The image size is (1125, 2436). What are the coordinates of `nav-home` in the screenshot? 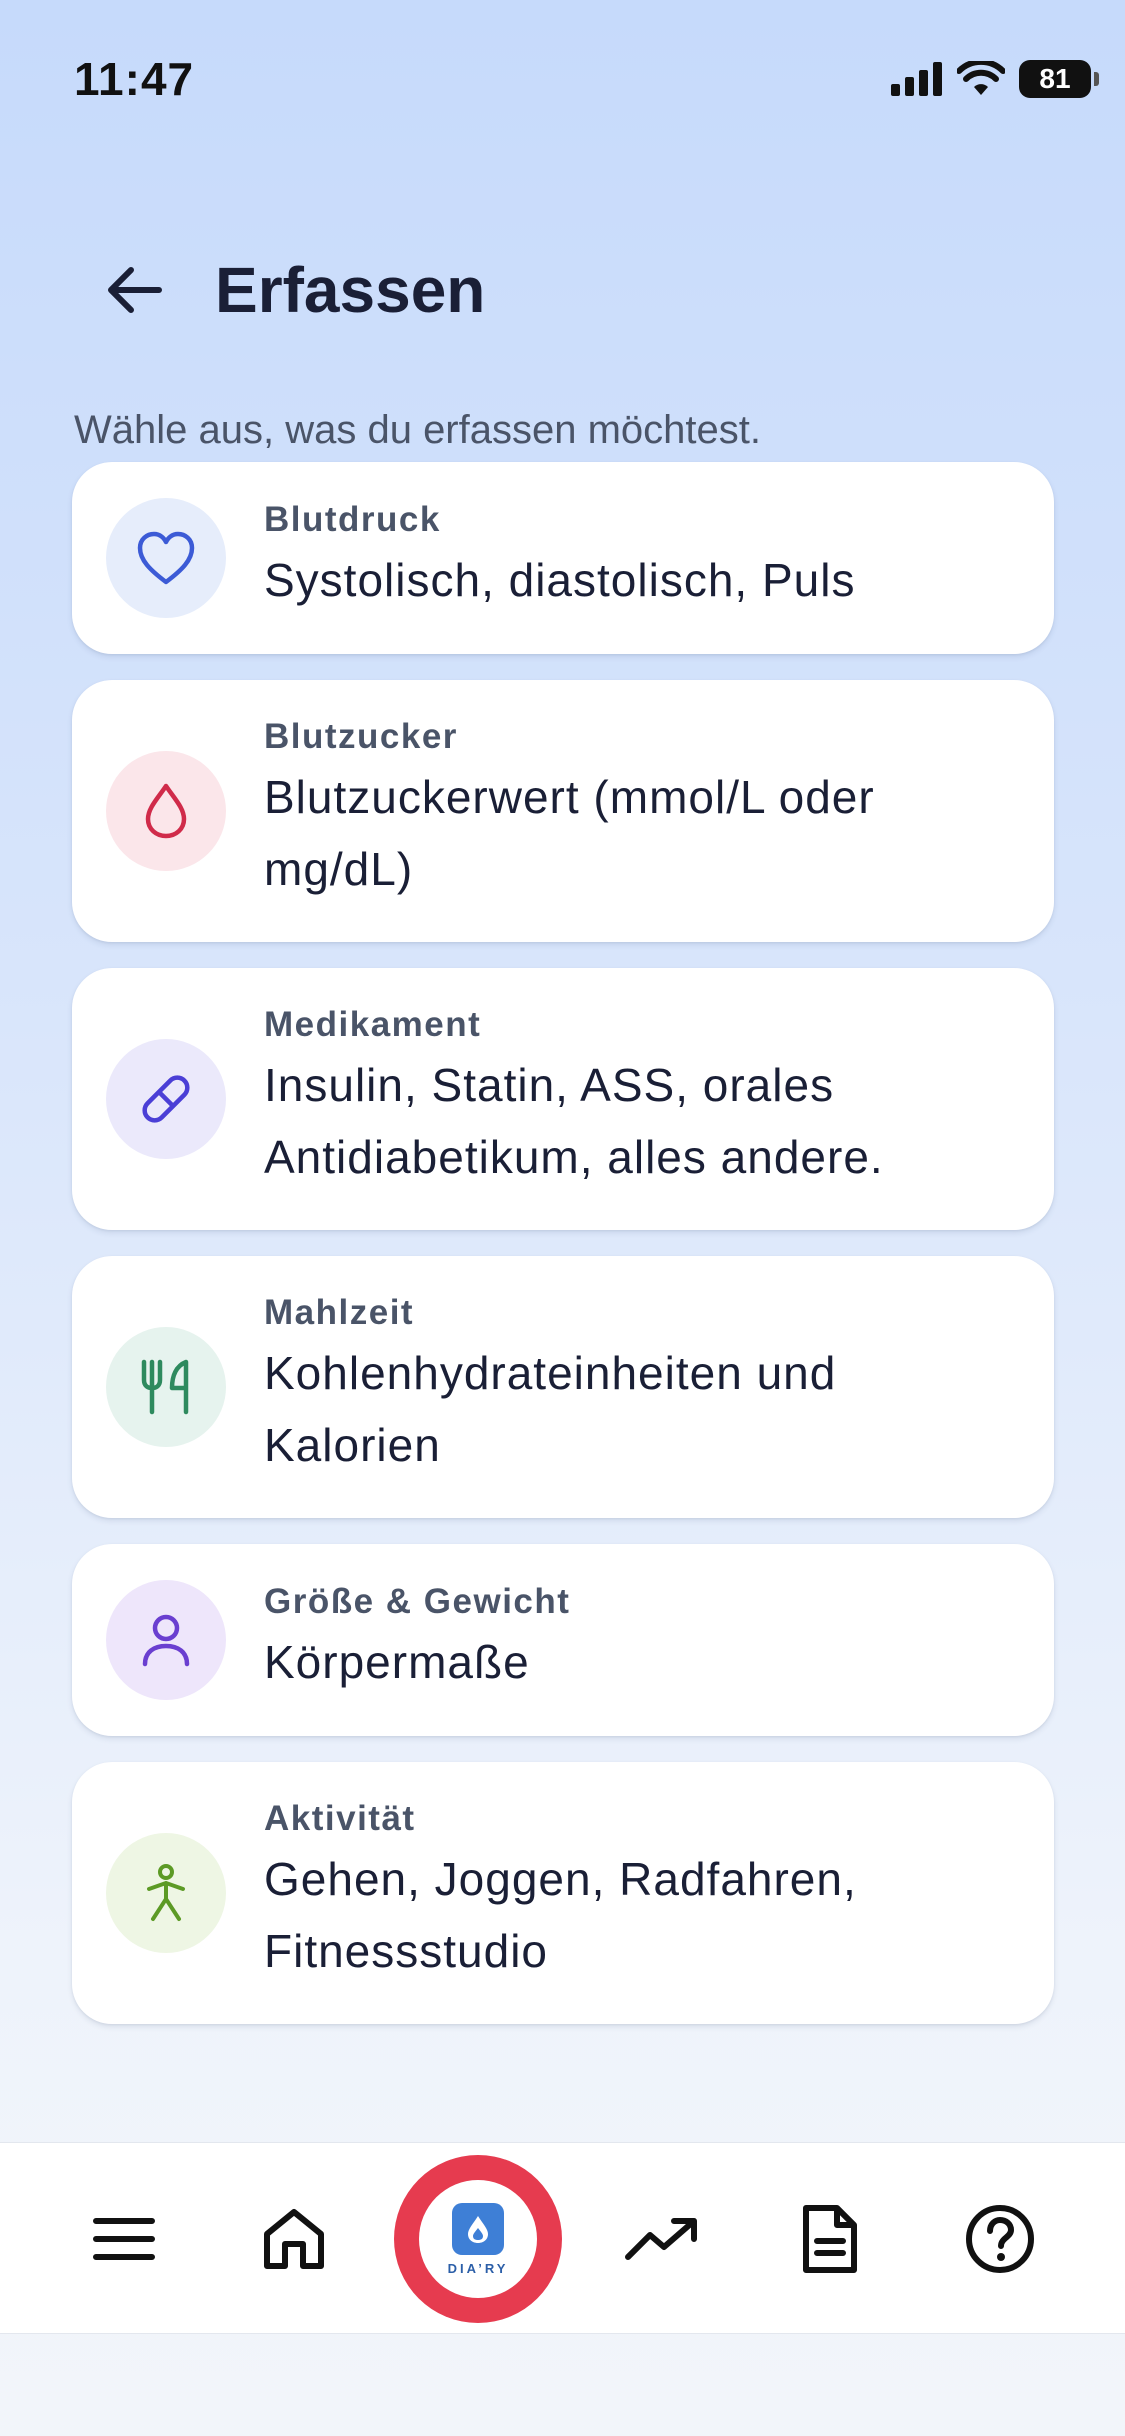 It's located at (294, 2239).